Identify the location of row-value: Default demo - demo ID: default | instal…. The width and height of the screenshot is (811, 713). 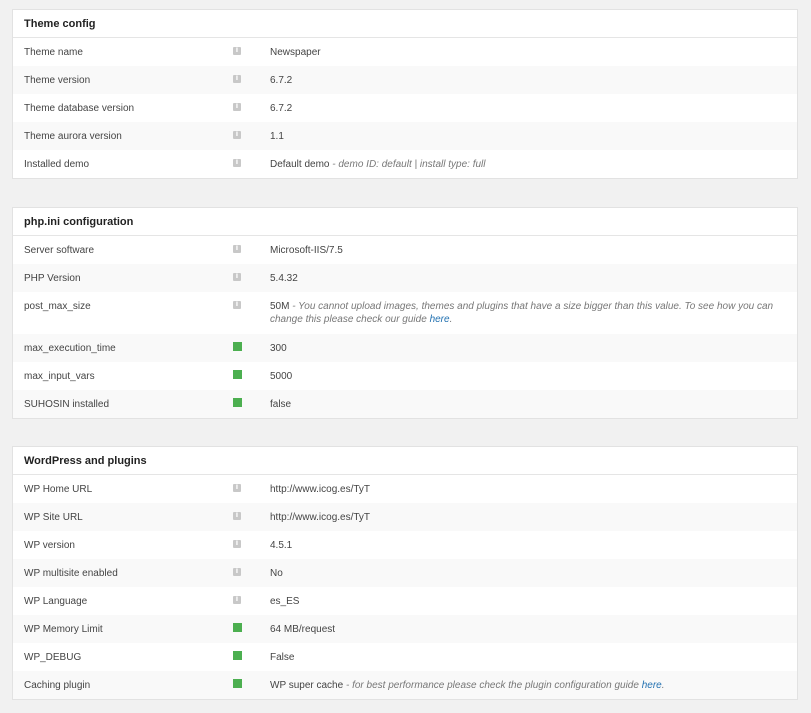
(523, 164).